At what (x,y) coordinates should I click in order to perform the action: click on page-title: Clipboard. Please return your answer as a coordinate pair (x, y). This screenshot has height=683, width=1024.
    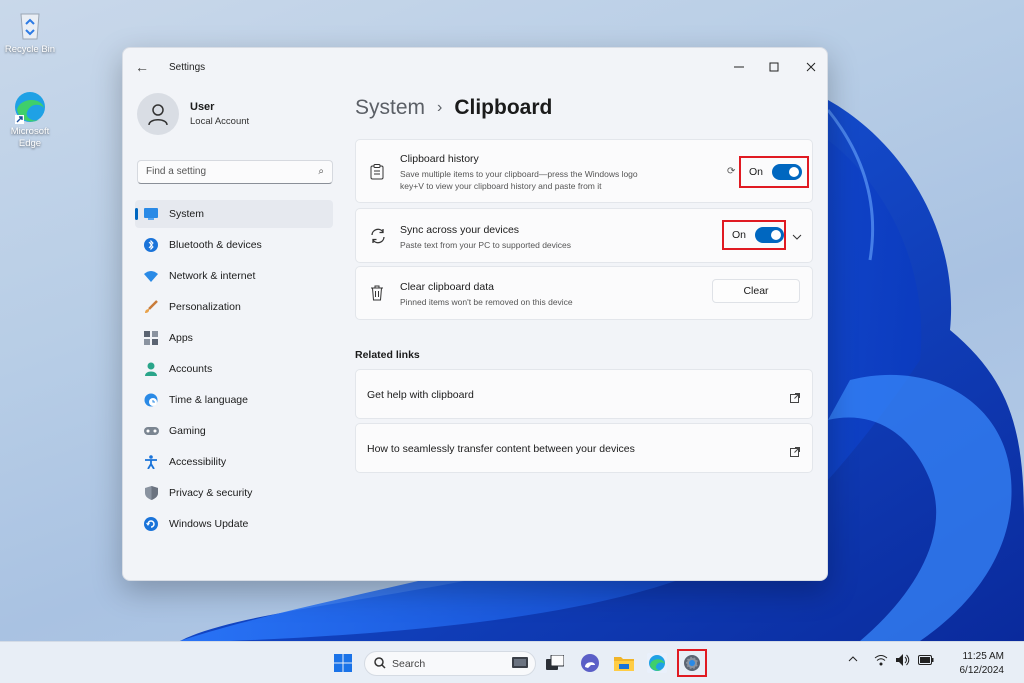
    Looking at the image, I should click on (503, 107).